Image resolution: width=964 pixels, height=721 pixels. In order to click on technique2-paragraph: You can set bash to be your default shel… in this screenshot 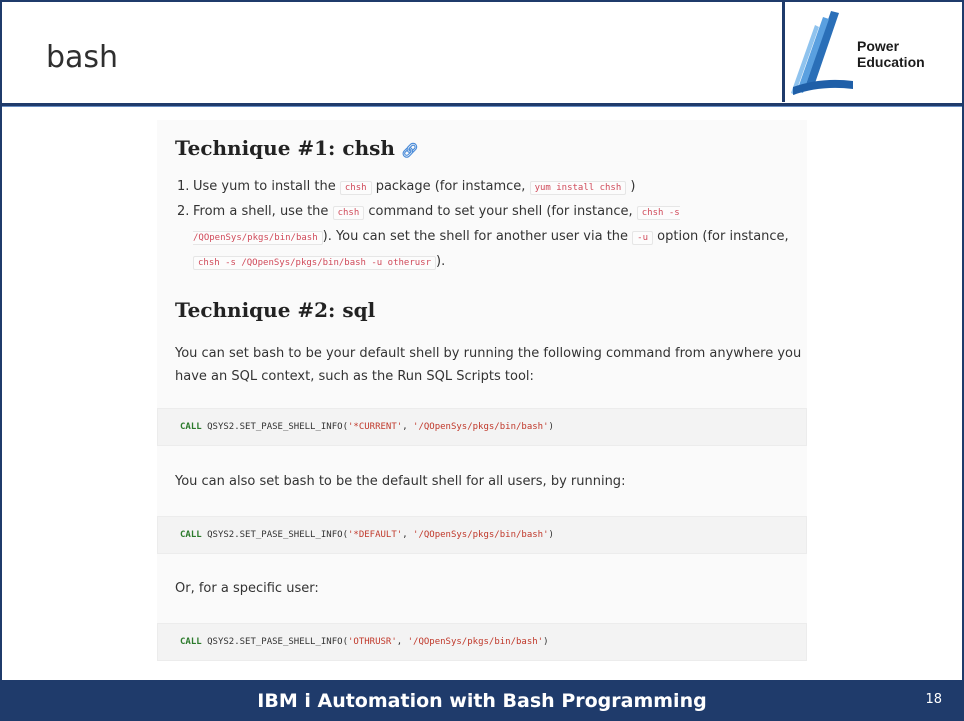, I will do `click(488, 365)`.